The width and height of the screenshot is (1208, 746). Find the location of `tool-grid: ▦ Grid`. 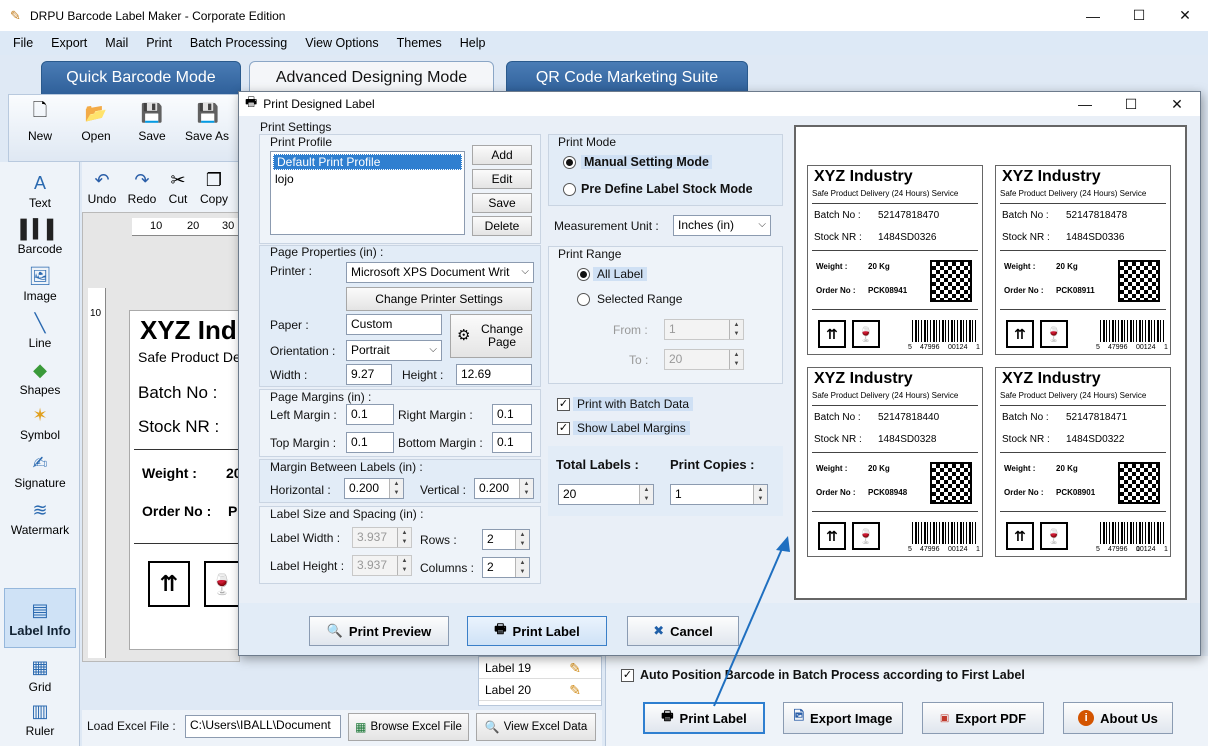

tool-grid: ▦ Grid is located at coordinates (40, 677).